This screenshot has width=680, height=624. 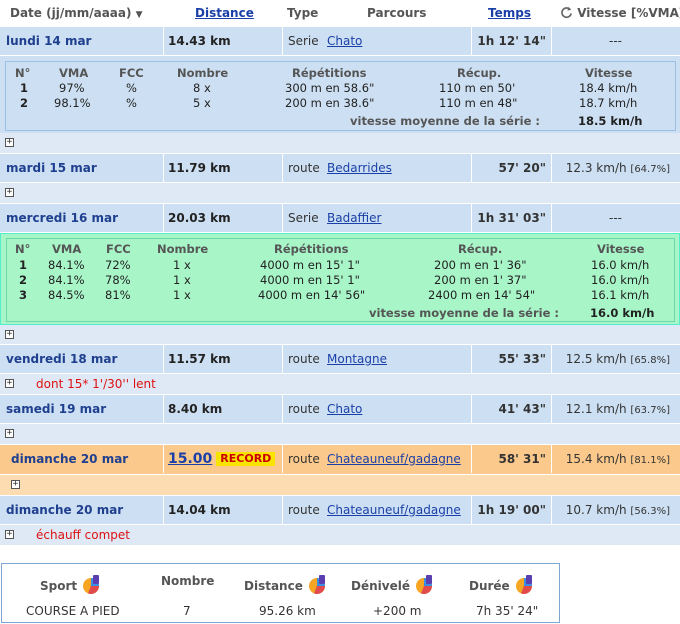 I want to click on series-recup: 110 m en 48", so click(x=478, y=103).